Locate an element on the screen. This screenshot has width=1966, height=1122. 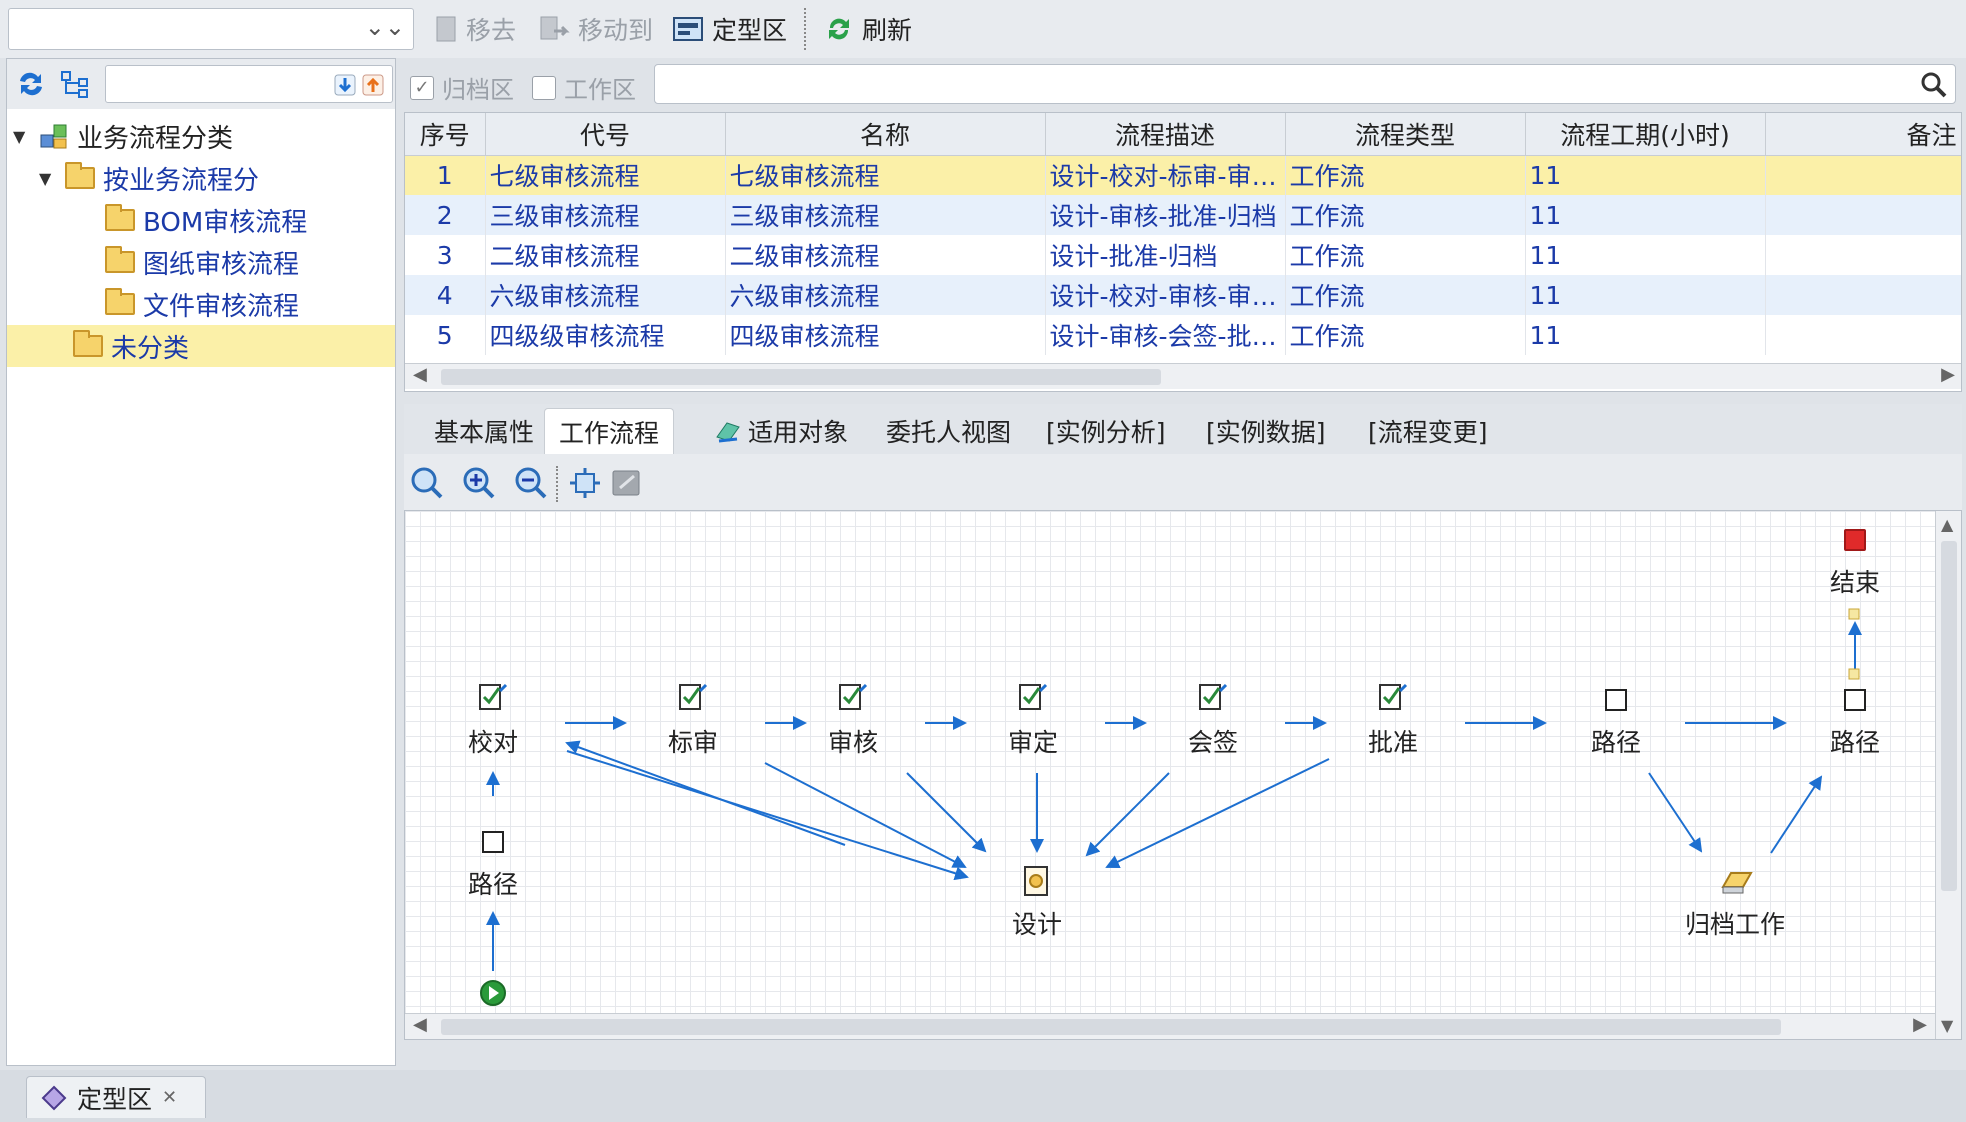
node-path2: 路径 is located at coordinates (1855, 741).